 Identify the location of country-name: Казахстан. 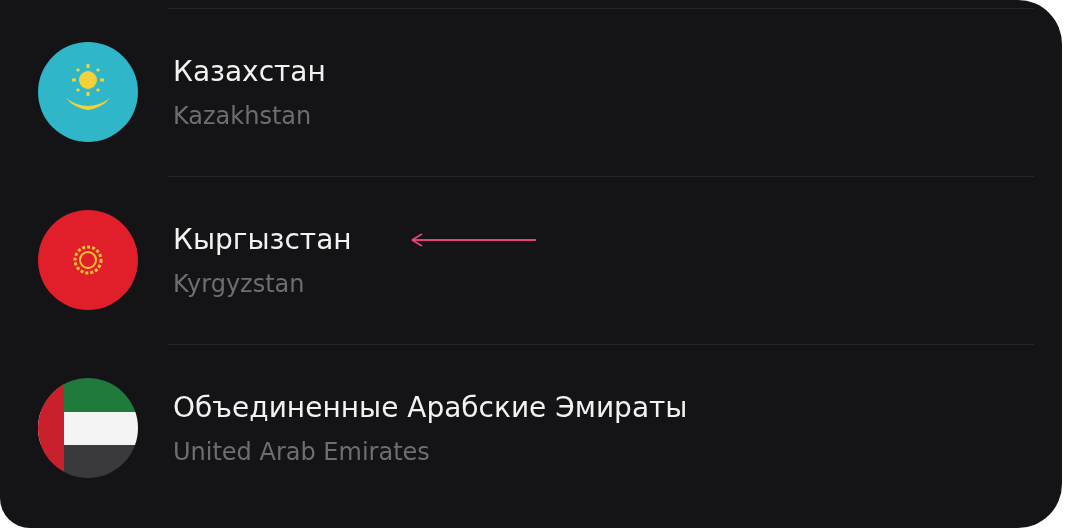
(249, 71).